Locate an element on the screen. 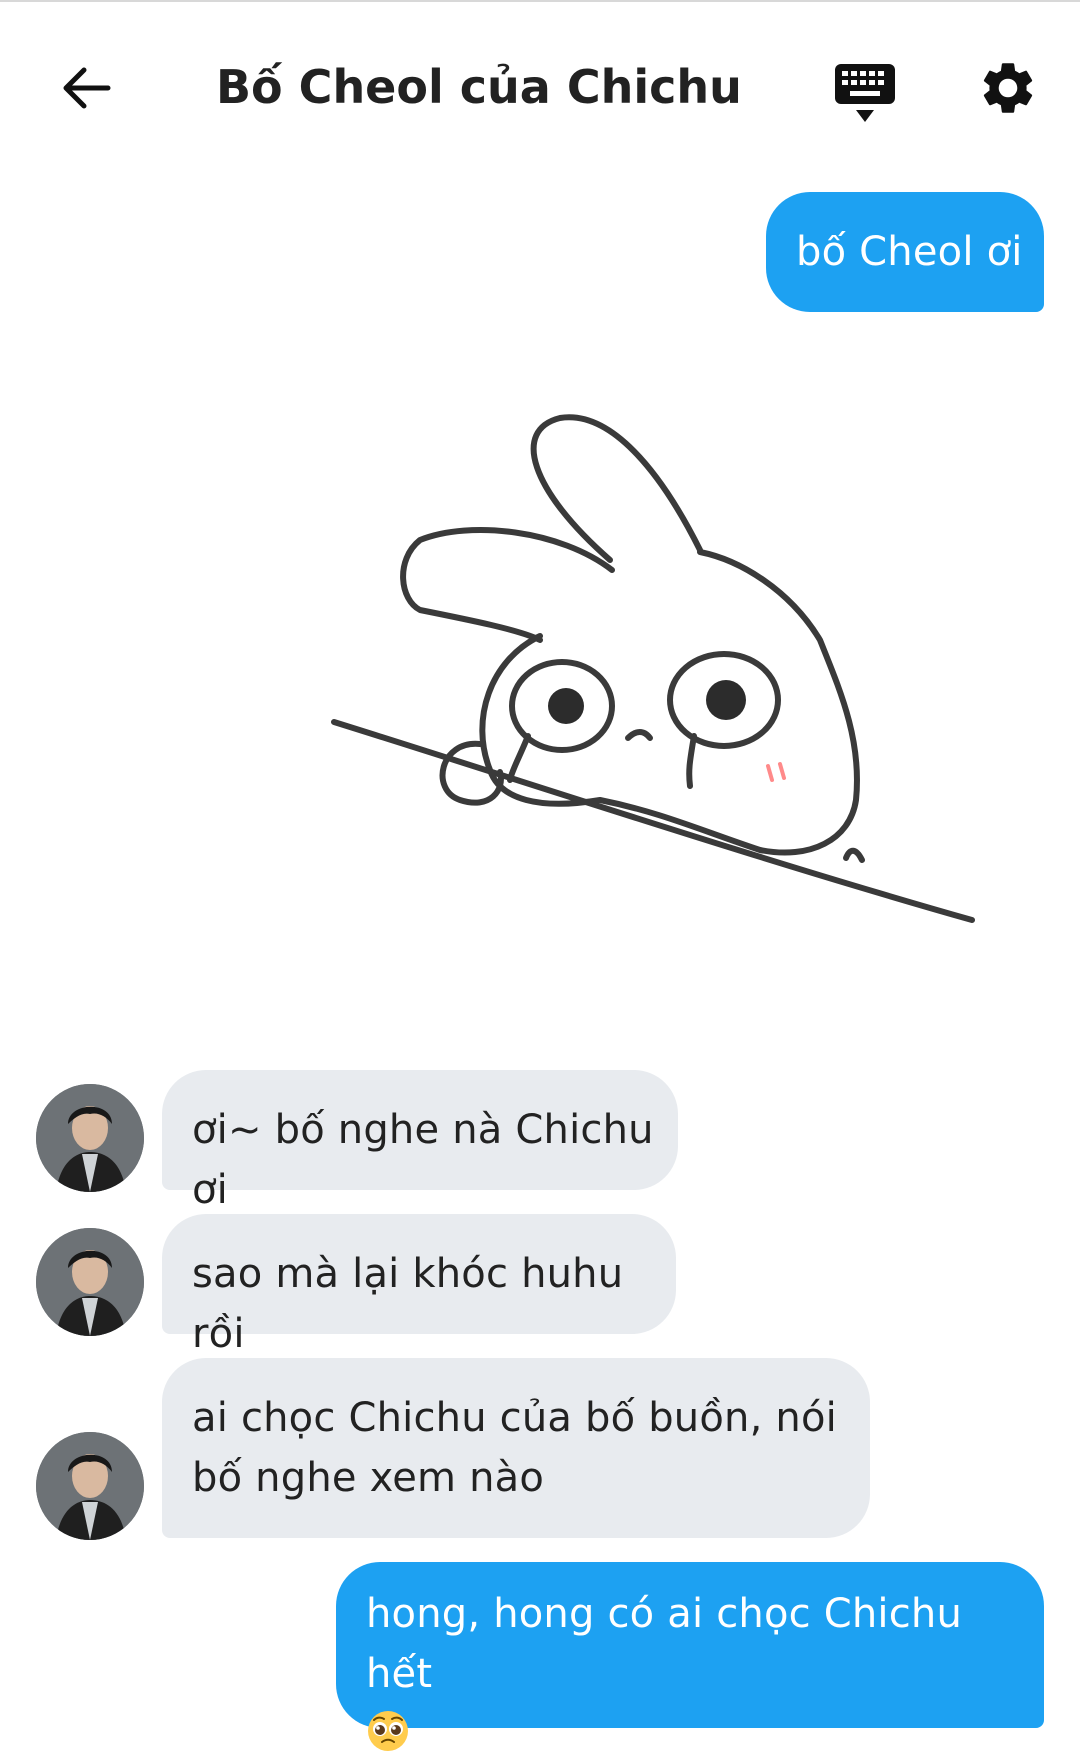  settings-button is located at coordinates (1008, 88).